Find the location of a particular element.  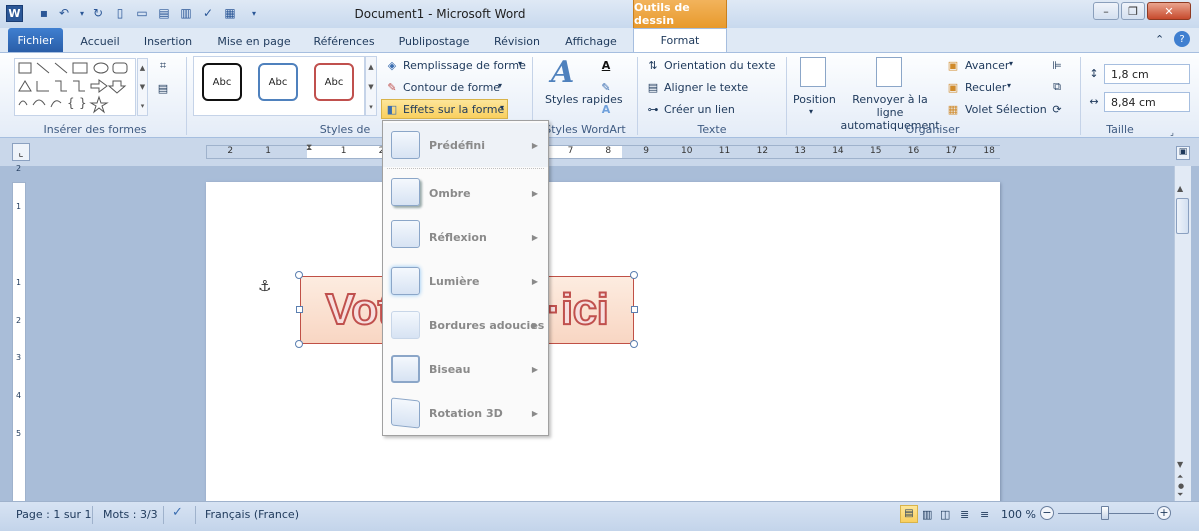

aligner-button: Aligner le texte is located at coordinates (706, 87).